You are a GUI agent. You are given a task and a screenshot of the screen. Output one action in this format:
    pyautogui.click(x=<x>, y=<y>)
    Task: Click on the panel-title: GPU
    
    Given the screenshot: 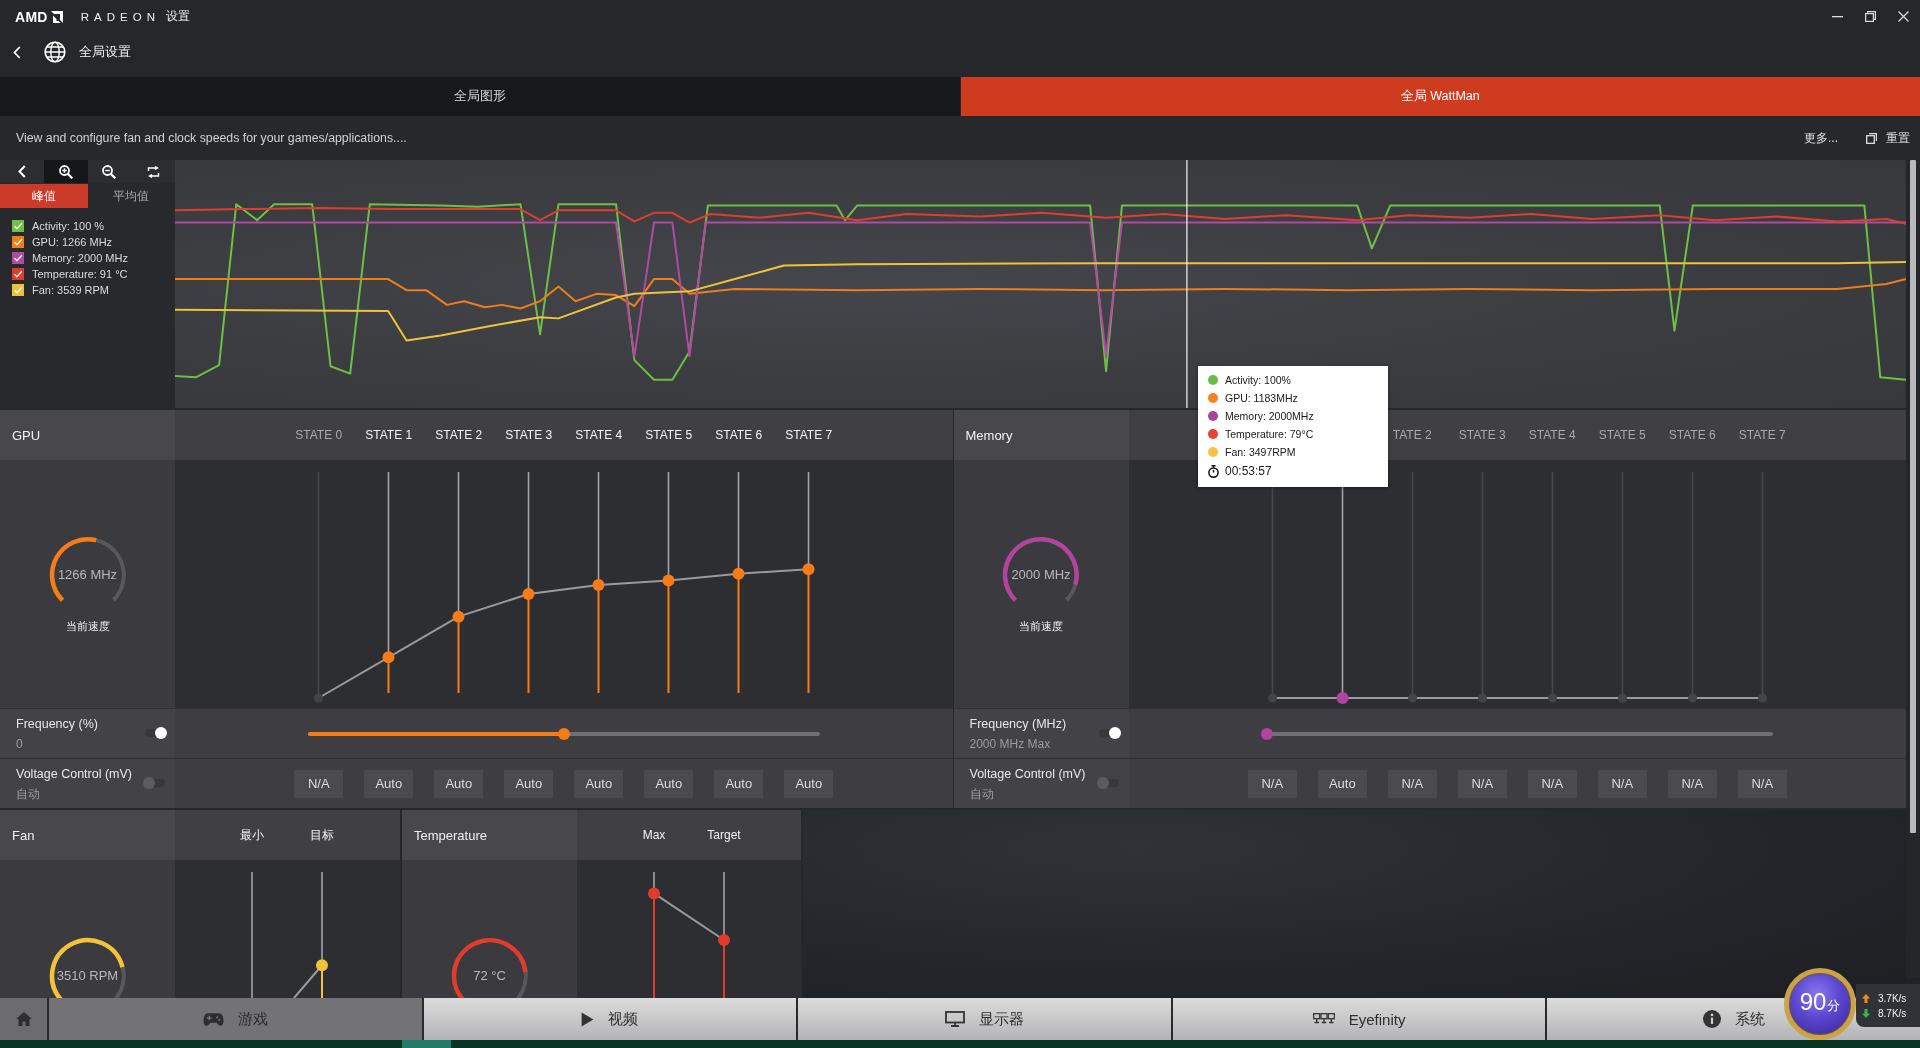 What is the action you would take?
    pyautogui.click(x=26, y=435)
    